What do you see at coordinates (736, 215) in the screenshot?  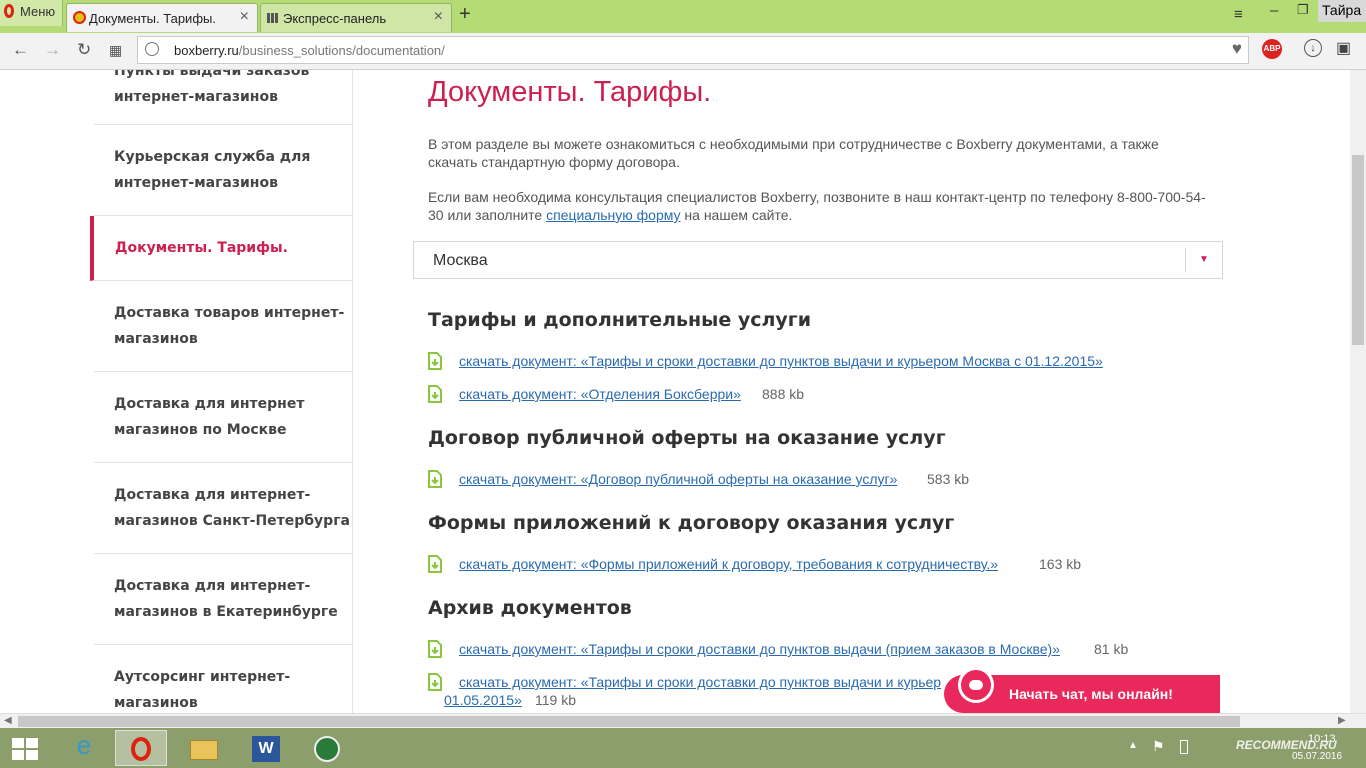 I see `contact-text-end: на нашем сайте.` at bounding box center [736, 215].